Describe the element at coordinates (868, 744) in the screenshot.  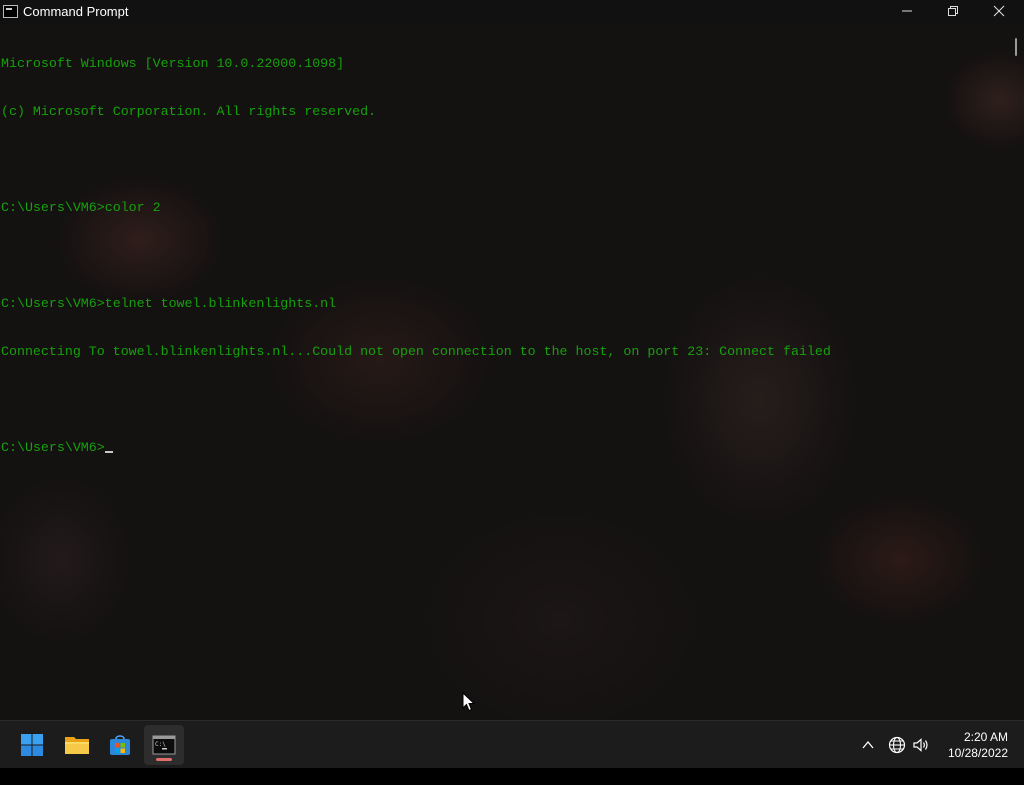
I see `chevron-up-icon` at that location.